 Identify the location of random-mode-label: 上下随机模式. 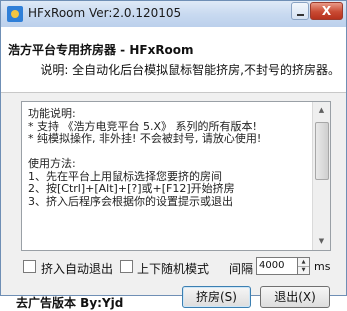
(173, 268).